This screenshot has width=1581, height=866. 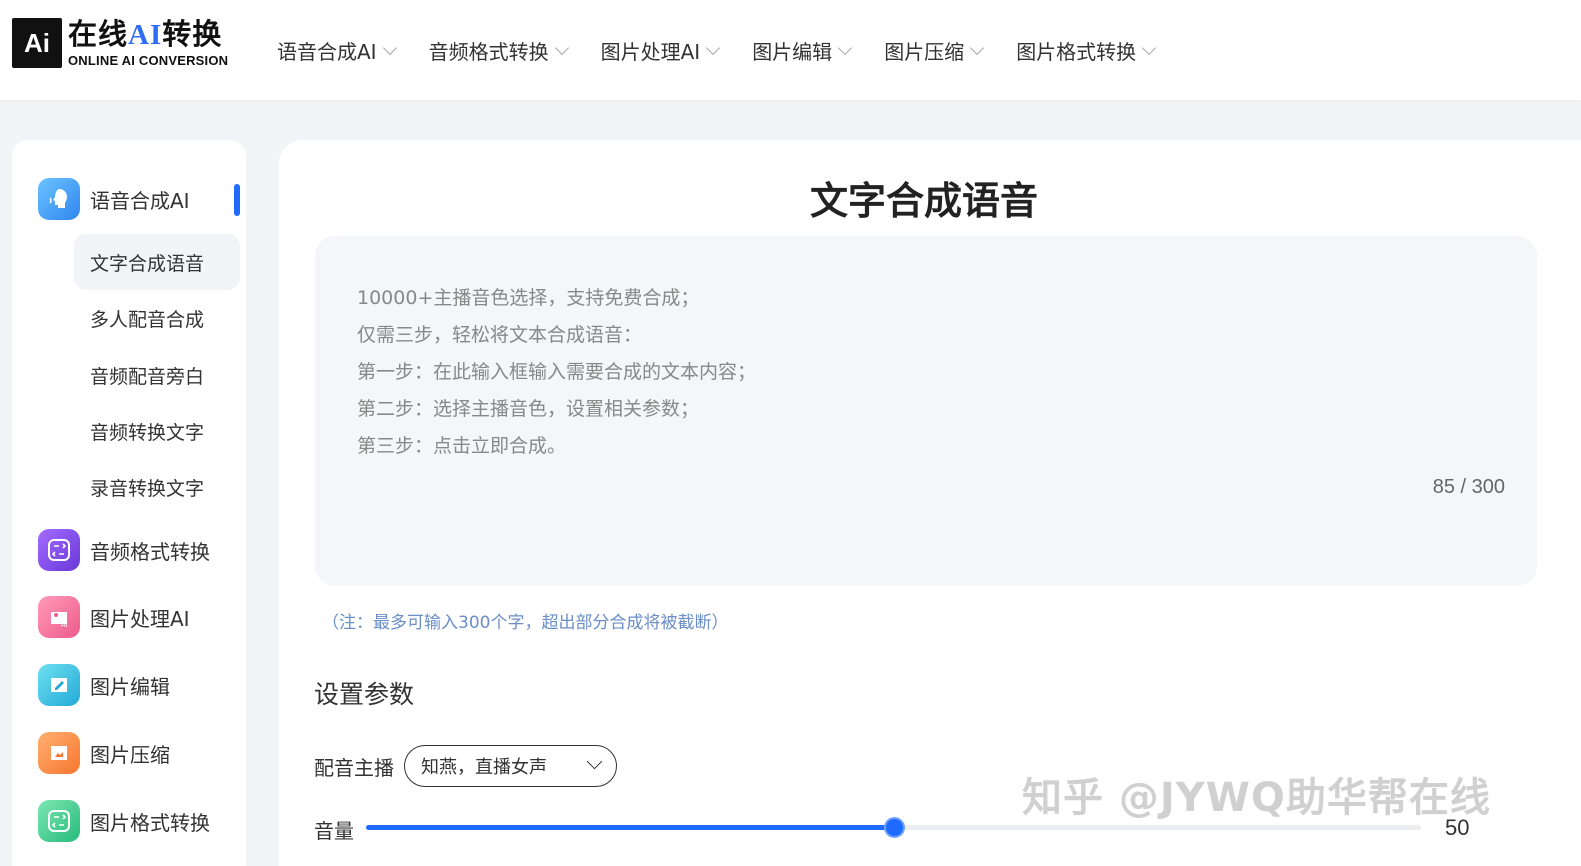 I want to click on image-compress-icon, so click(x=59, y=753).